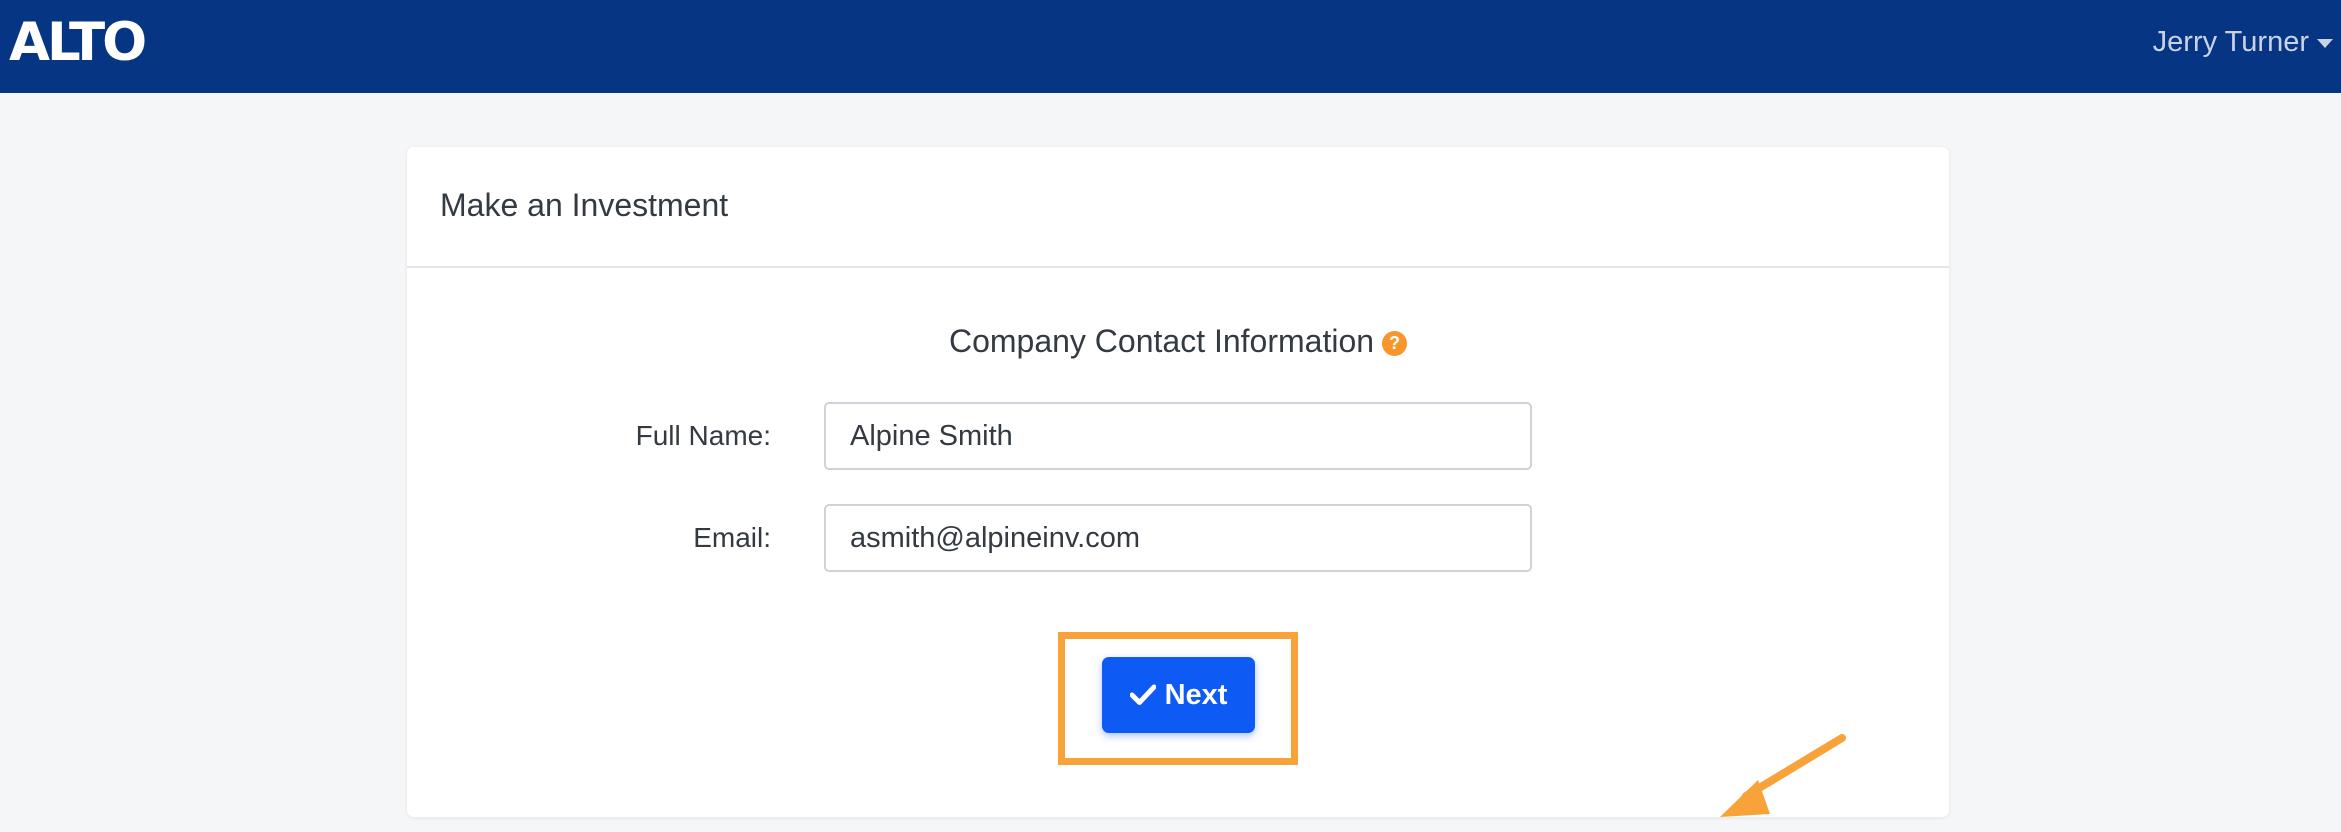 This screenshot has height=832, width=2341. Describe the element at coordinates (1161, 341) in the screenshot. I see `section-title-text: Company Contact Information` at that location.